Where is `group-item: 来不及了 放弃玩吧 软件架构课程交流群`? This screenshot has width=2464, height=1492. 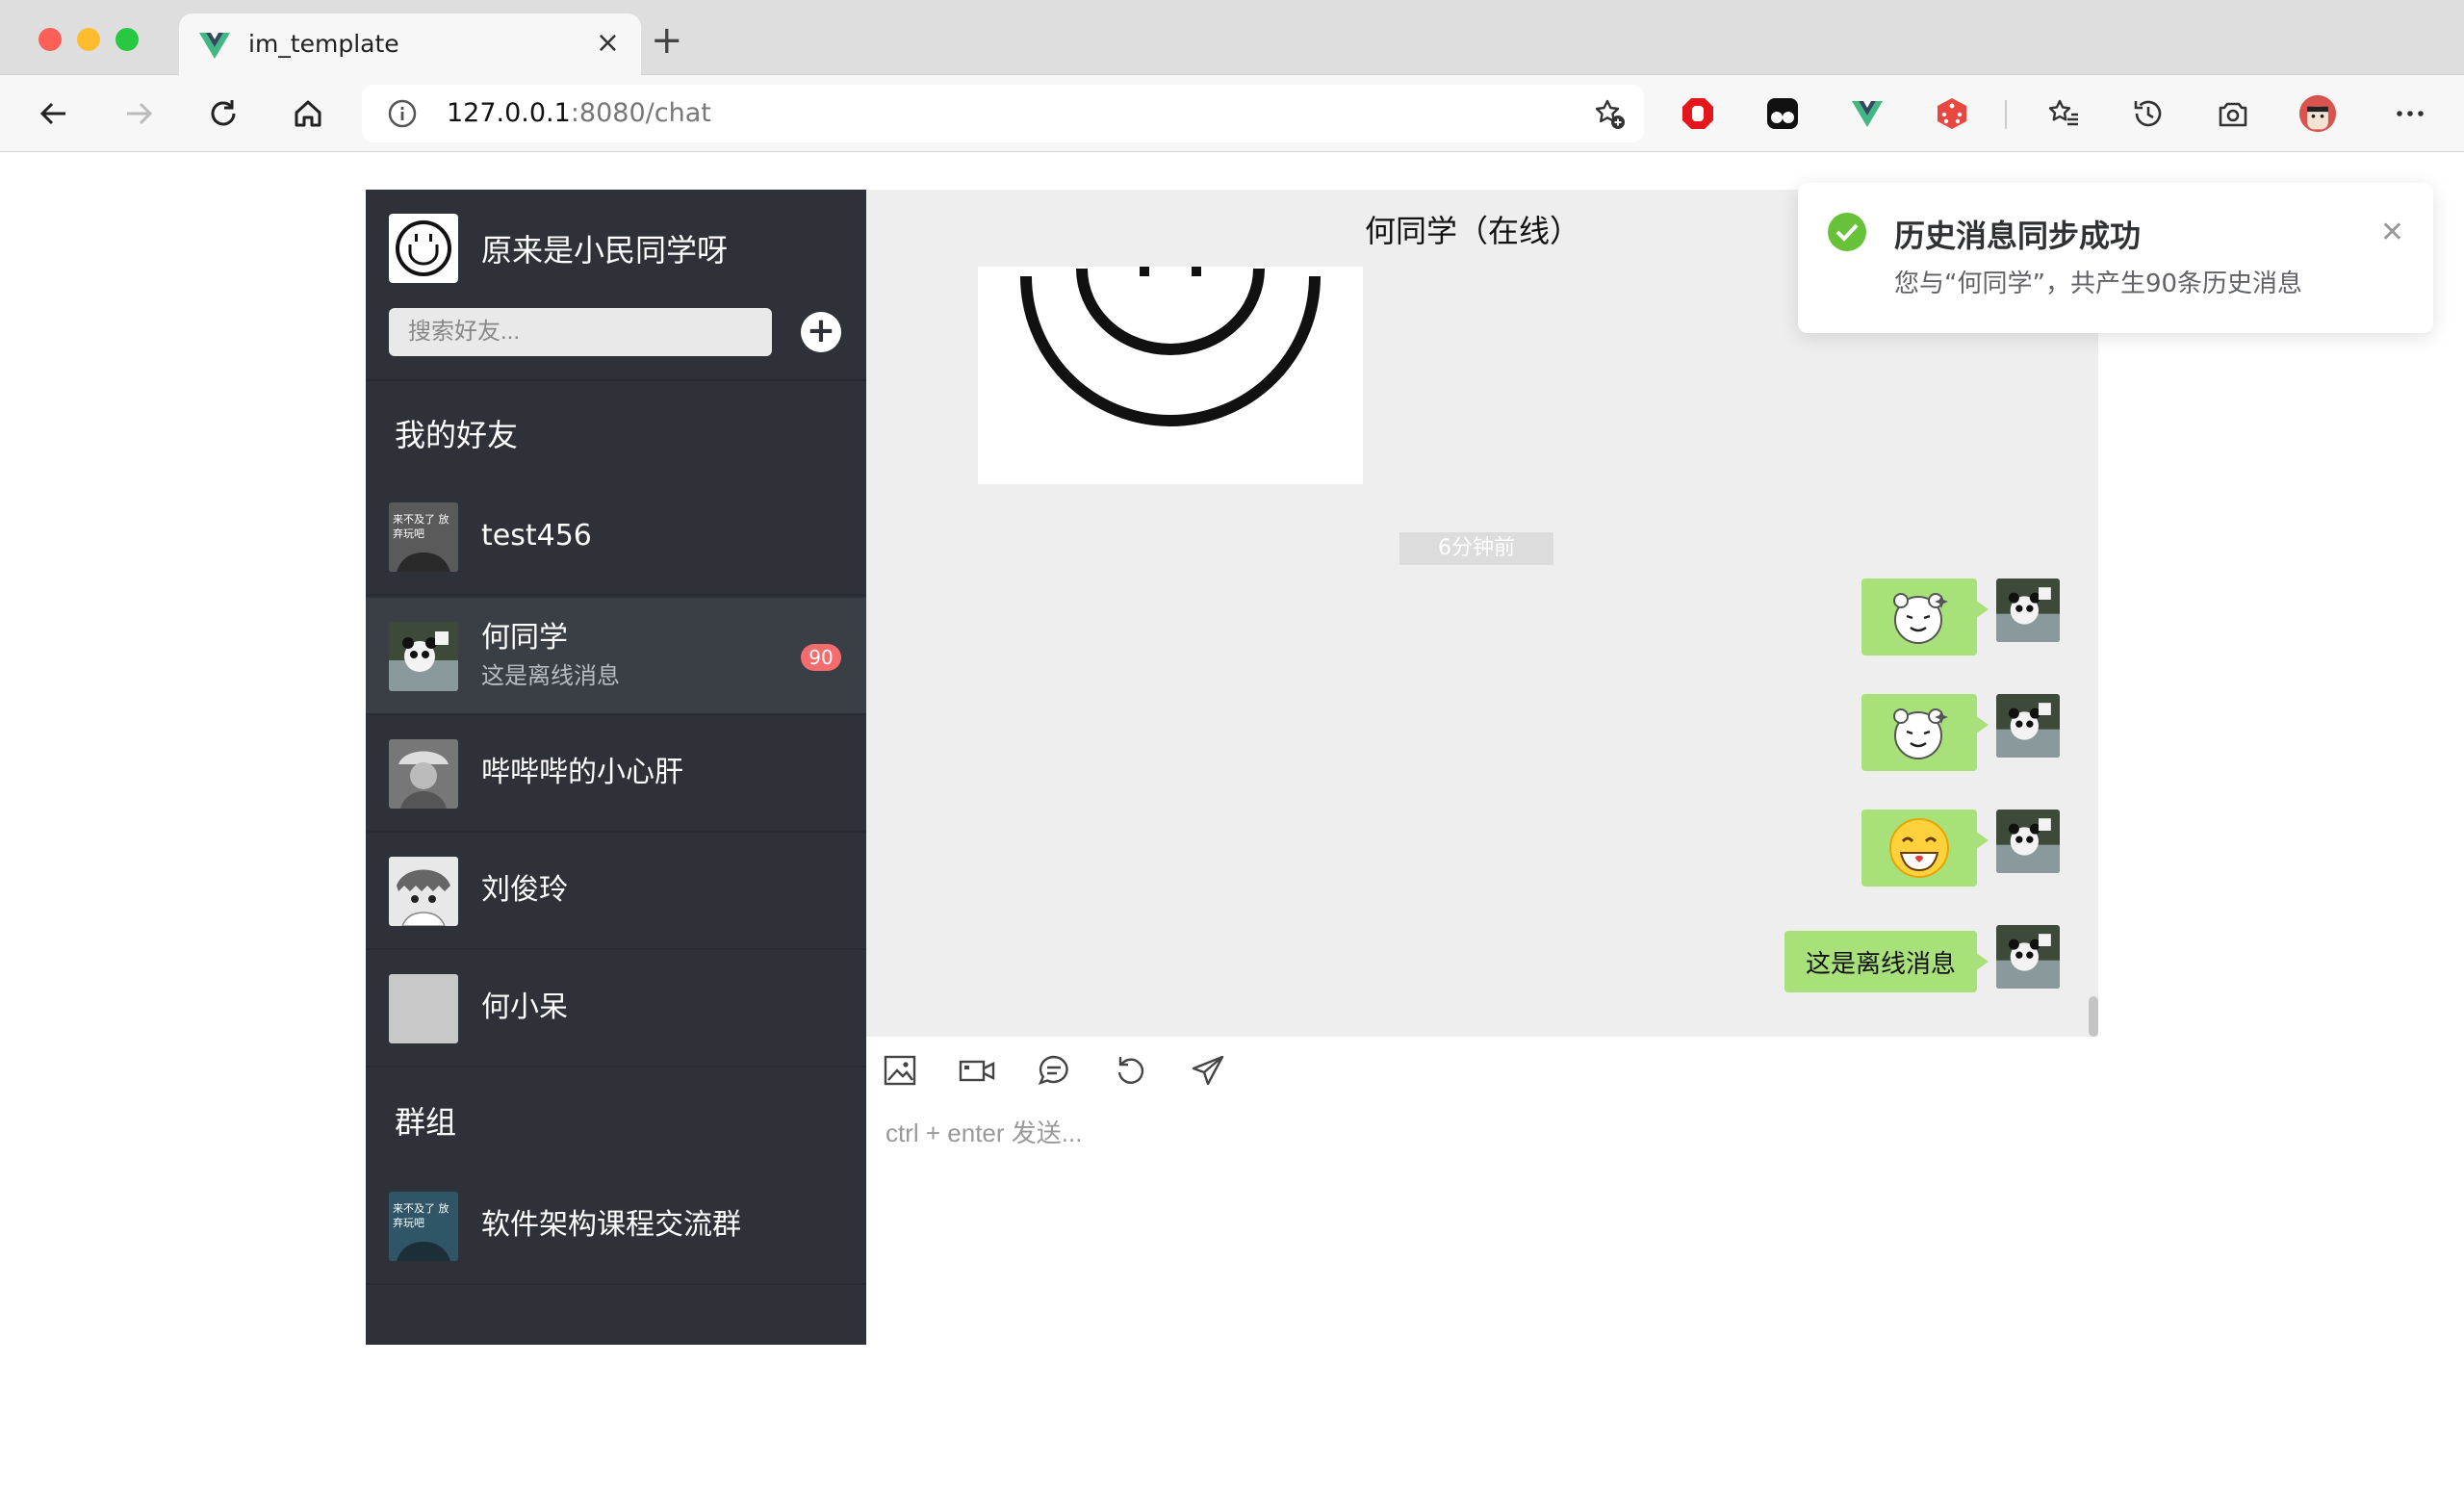 group-item: 来不及了 放弃玩吧 软件架构课程交流群 is located at coordinates (616, 1226).